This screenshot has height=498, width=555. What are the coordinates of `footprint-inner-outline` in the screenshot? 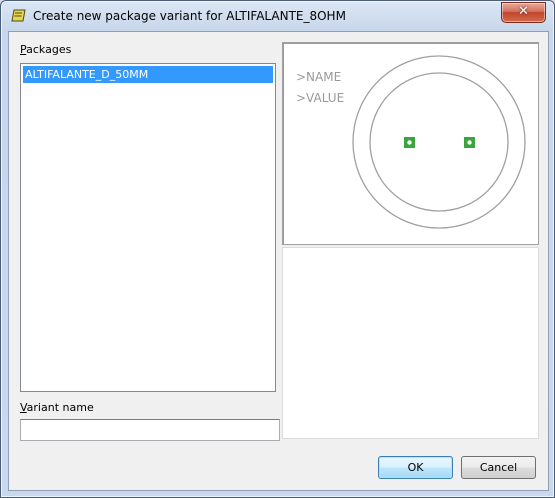 It's located at (439, 142).